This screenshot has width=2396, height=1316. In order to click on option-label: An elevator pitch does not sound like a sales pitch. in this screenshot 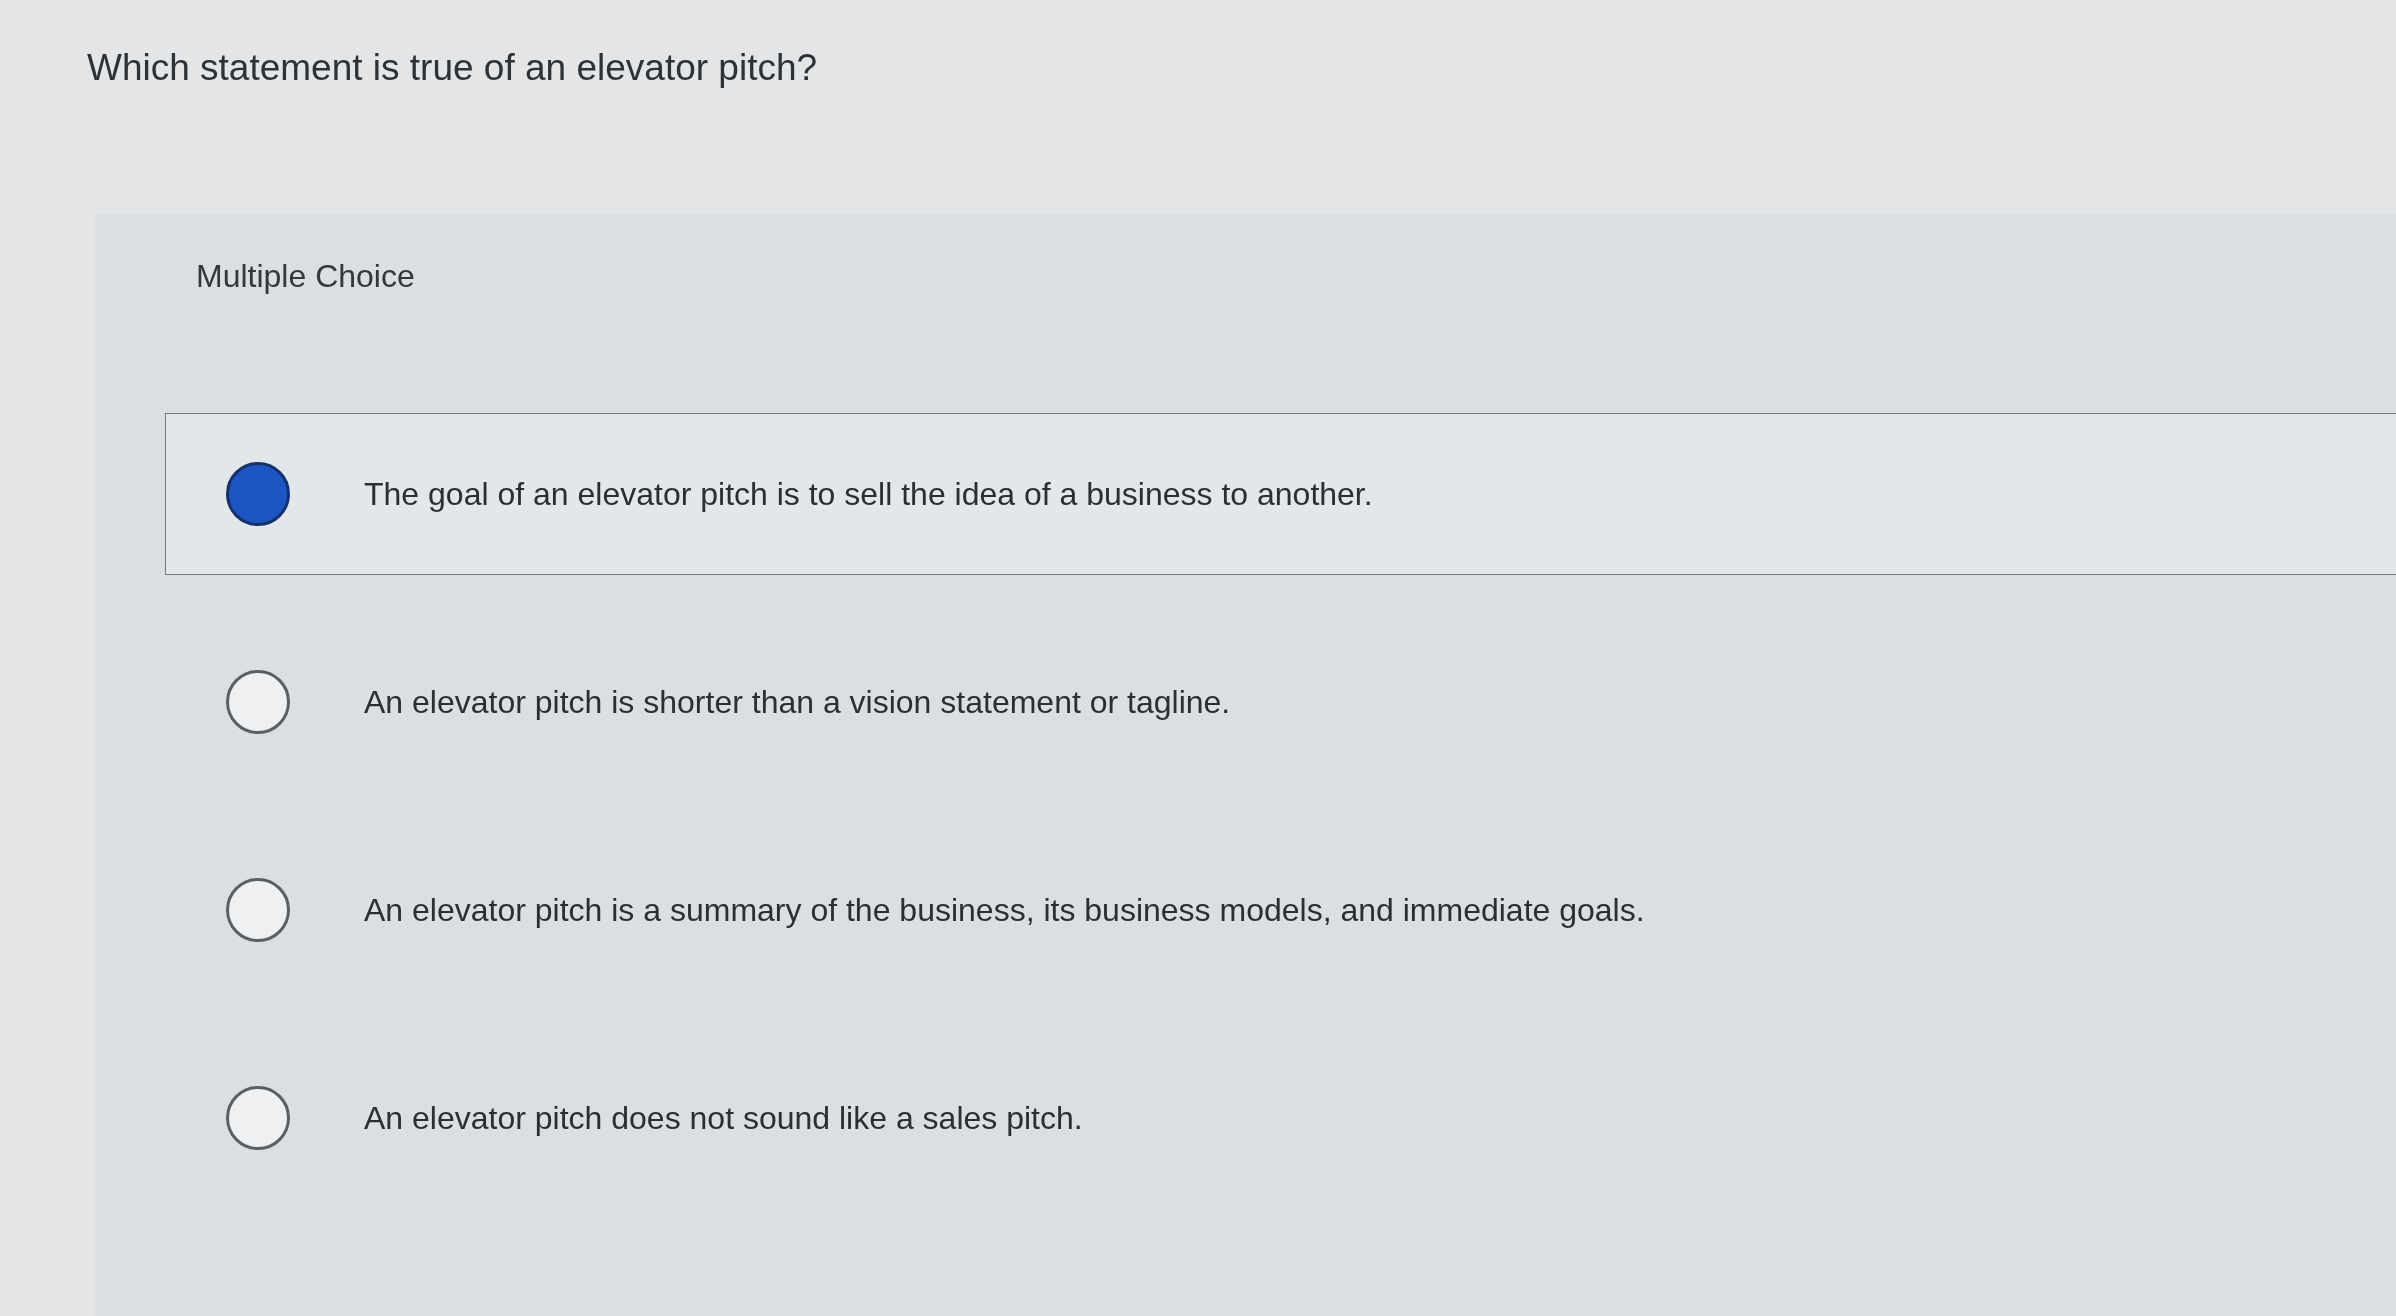, I will do `click(723, 1118)`.